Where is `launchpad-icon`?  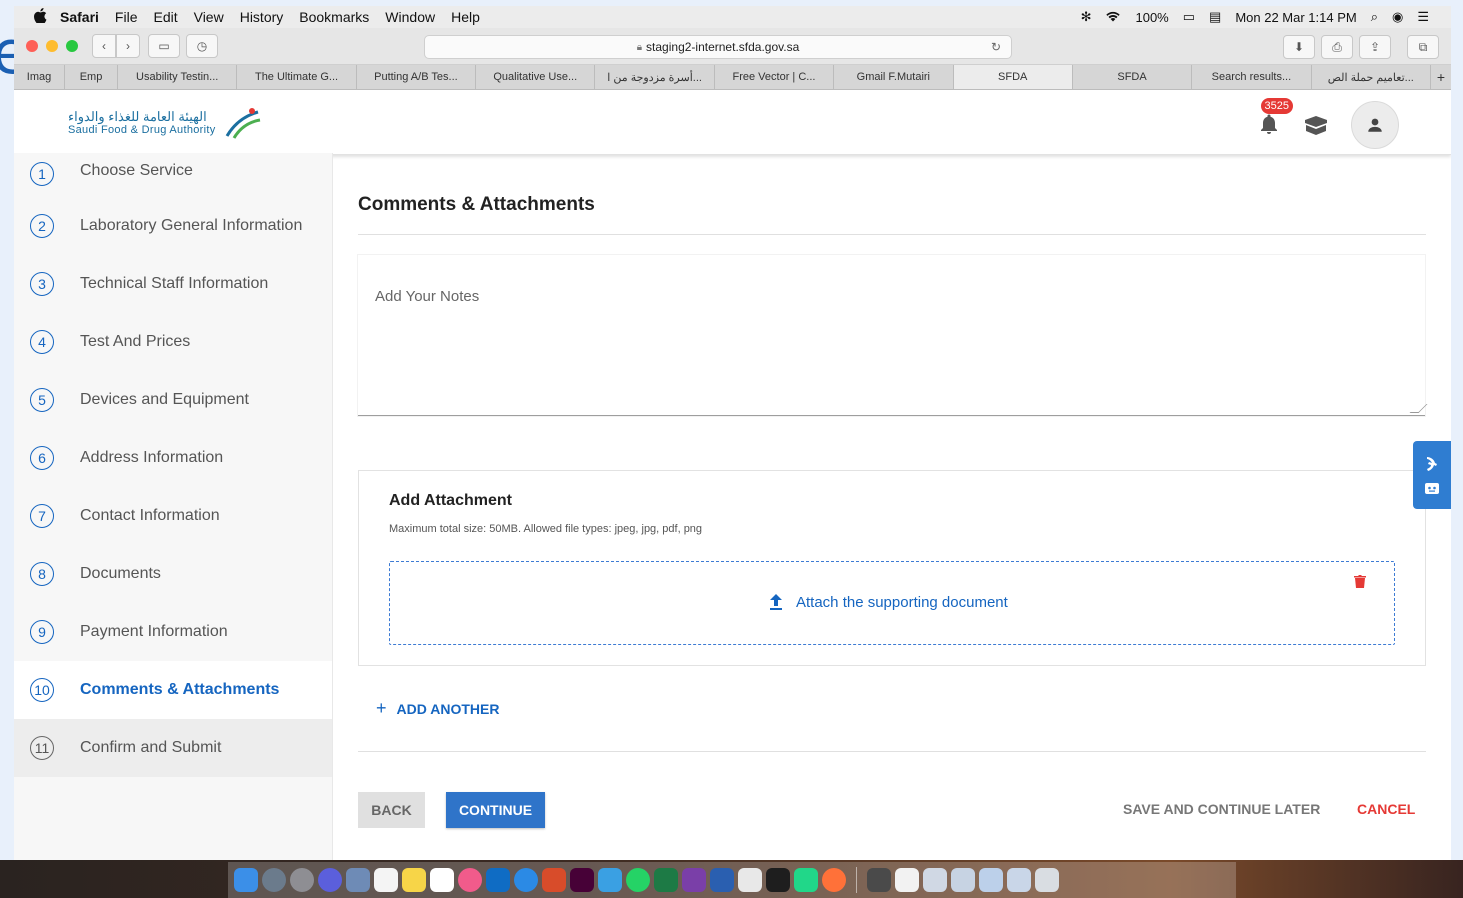 launchpad-icon is located at coordinates (274, 880).